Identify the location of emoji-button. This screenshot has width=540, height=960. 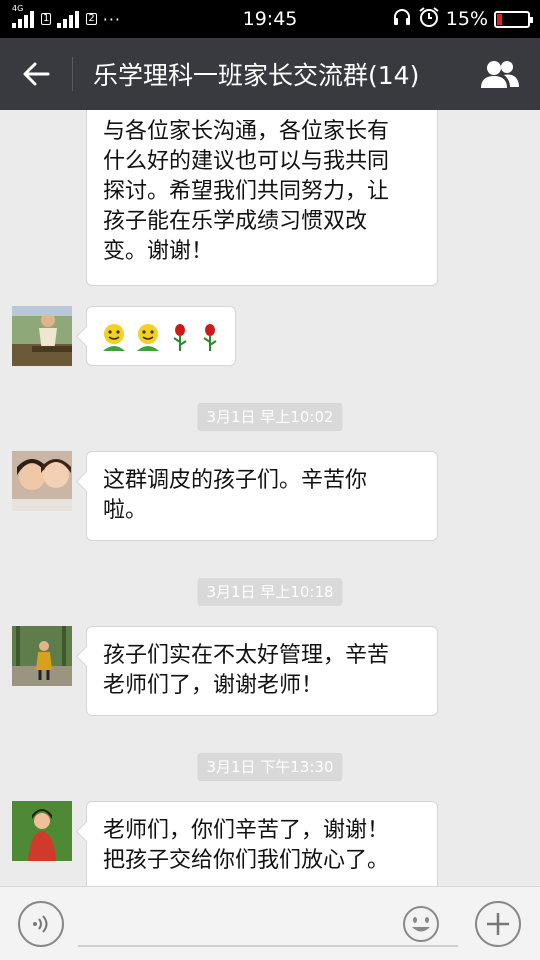
(421, 924).